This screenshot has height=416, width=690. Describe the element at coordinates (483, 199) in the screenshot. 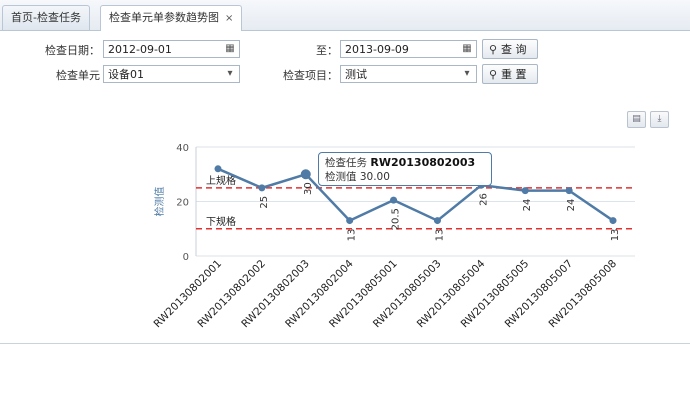

I see `data-label: 26` at that location.